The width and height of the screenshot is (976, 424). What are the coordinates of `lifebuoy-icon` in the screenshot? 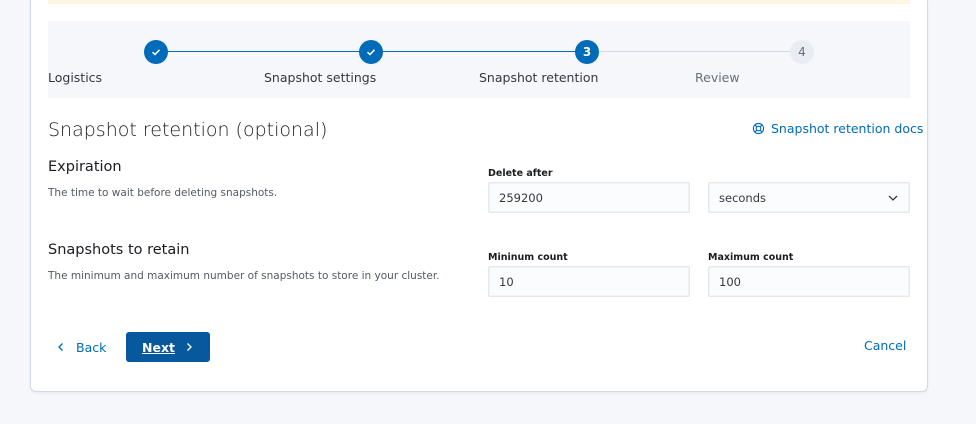 It's located at (758, 128).